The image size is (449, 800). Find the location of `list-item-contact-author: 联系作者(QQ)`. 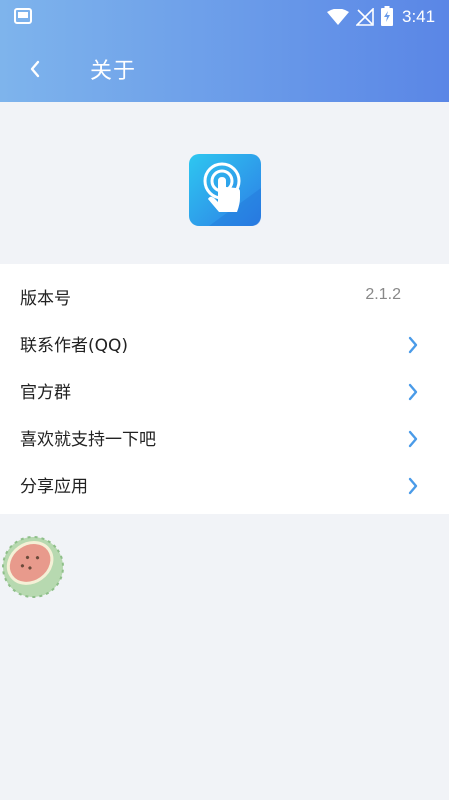

list-item-contact-author: 联系作者(QQ) is located at coordinates (224, 344).